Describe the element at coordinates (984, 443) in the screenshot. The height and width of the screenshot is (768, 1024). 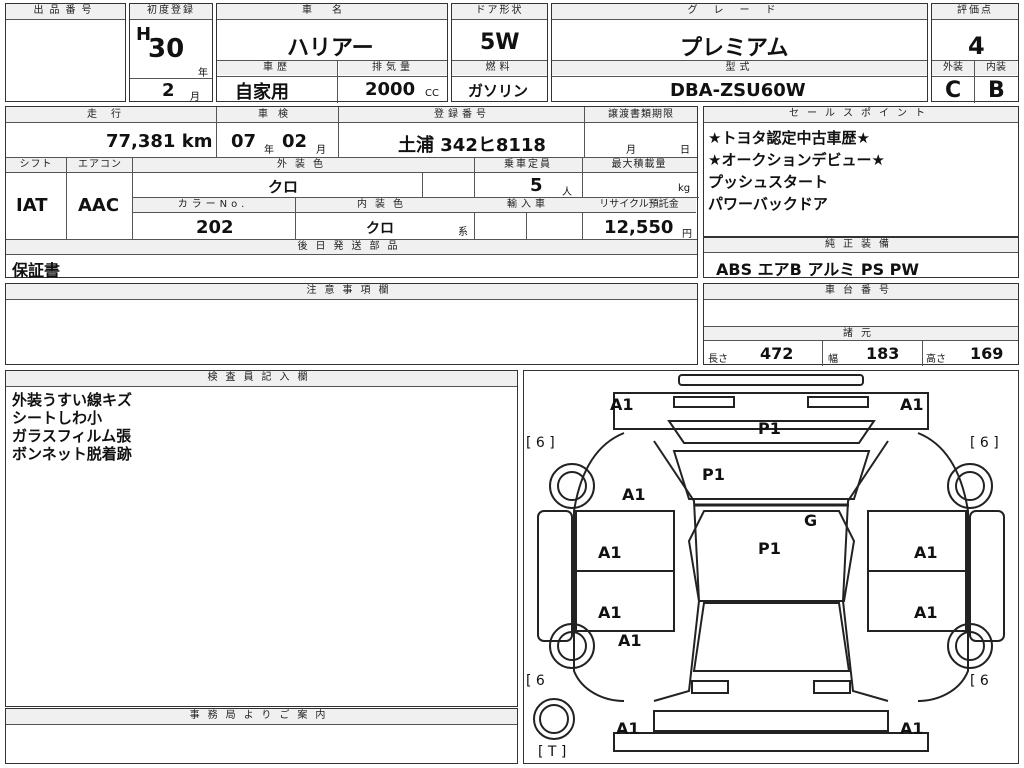
I see `tire-front-right: [ 6 ]` at that location.